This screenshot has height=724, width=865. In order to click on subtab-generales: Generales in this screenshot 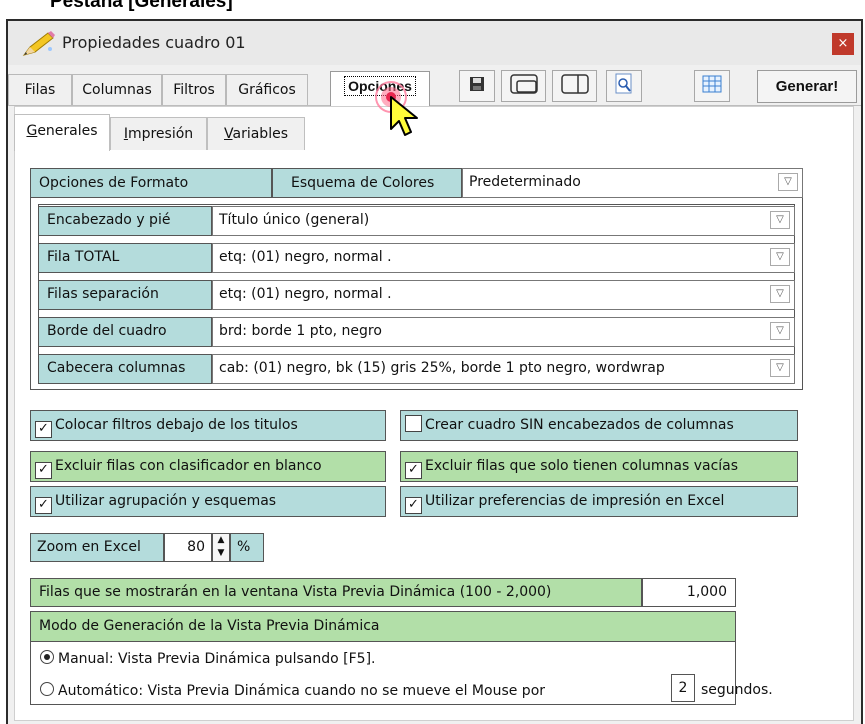, I will do `click(62, 132)`.